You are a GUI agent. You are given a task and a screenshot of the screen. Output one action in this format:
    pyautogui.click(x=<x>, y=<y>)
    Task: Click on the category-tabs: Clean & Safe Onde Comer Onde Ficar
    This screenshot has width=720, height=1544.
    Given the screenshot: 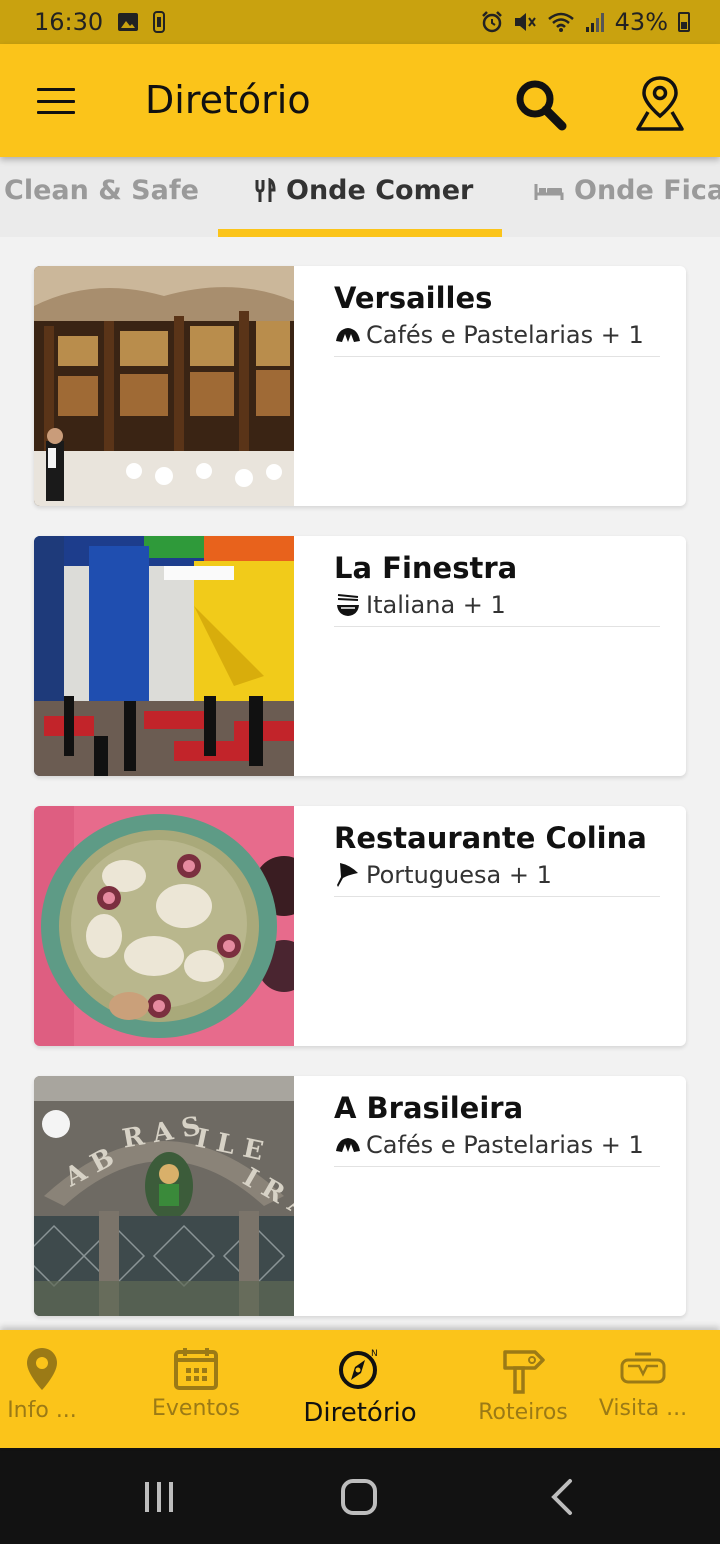 What is the action you would take?
    pyautogui.click(x=360, y=197)
    